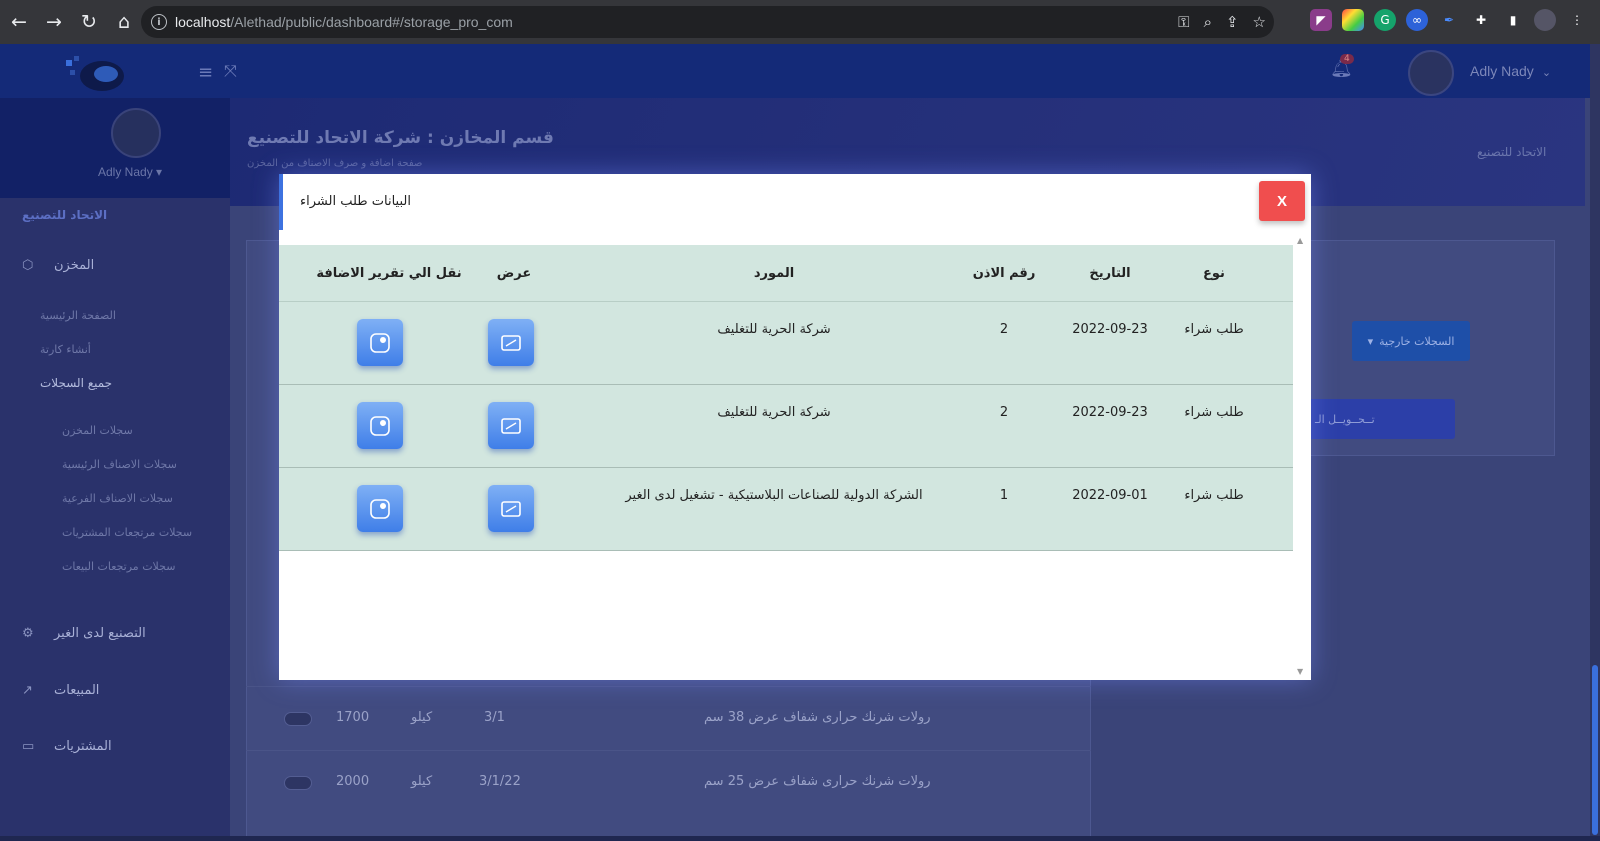  What do you see at coordinates (76, 383) in the screenshot?
I see `sidebar-link-all-records: جميع السجلات` at bounding box center [76, 383].